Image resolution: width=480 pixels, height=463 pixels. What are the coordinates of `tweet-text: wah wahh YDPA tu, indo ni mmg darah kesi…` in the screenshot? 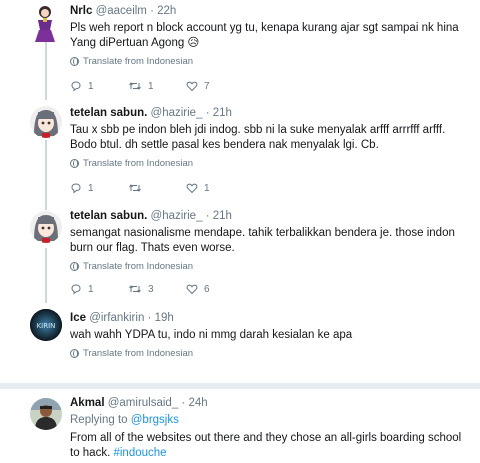 It's located at (211, 335).